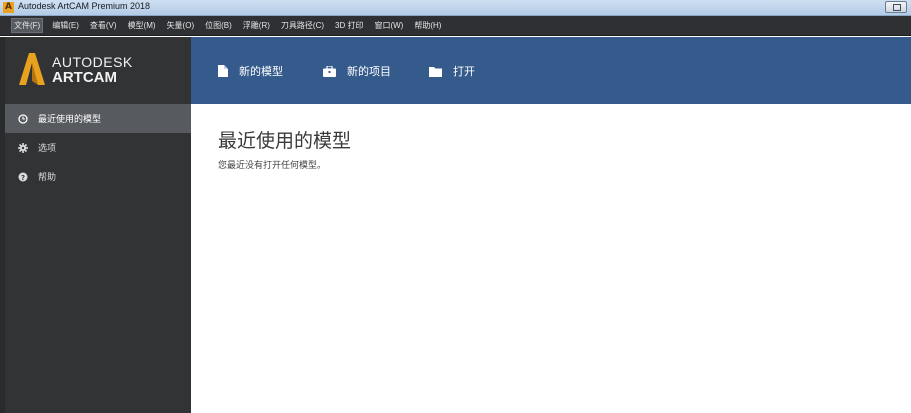 The width and height of the screenshot is (911, 413). What do you see at coordinates (98, 176) in the screenshot?
I see `sidebar-item-help: ? 帮助` at bounding box center [98, 176].